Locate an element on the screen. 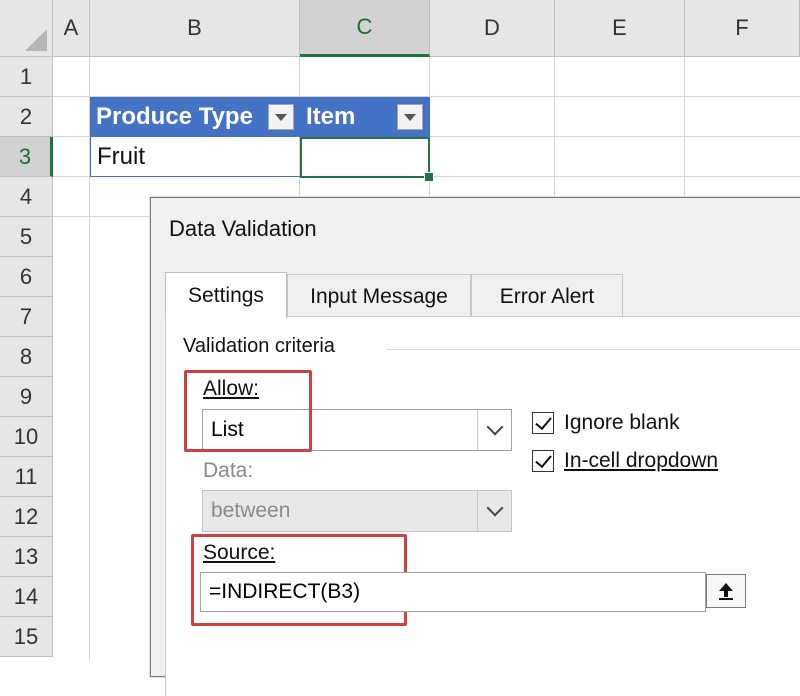  upload-arrow-icon is located at coordinates (726, 591).